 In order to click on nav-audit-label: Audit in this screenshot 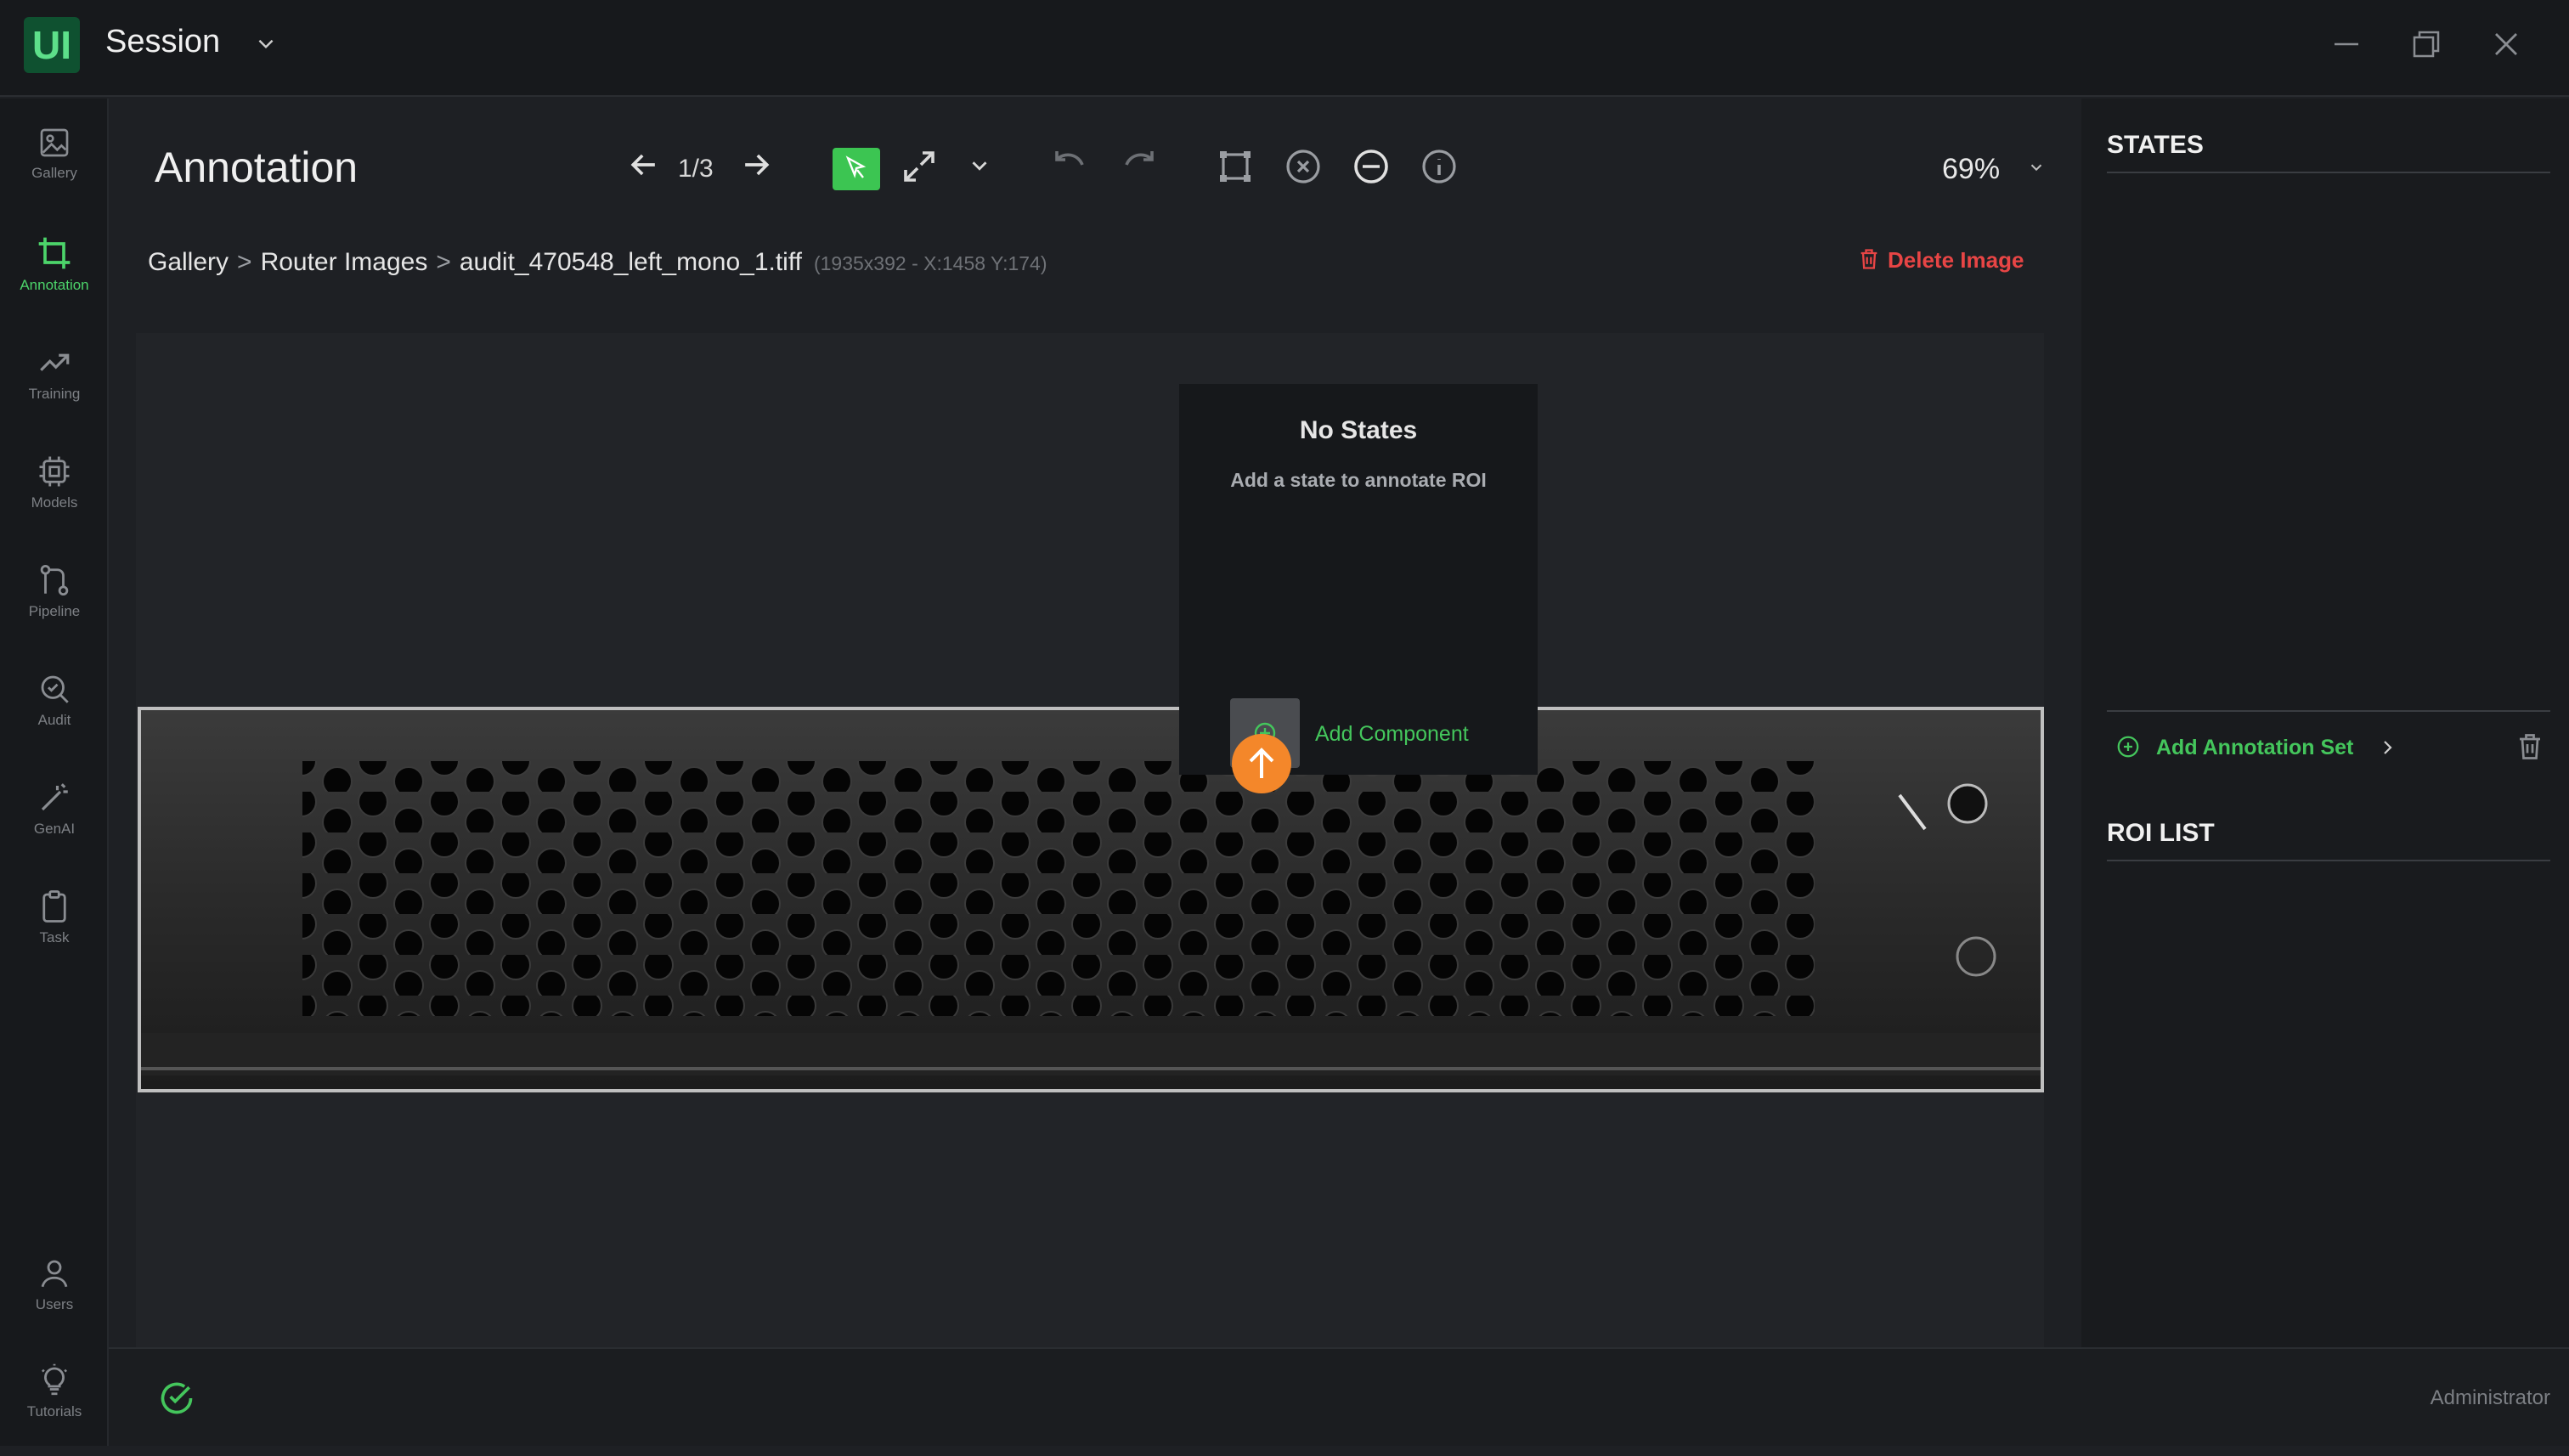, I will do `click(54, 720)`.